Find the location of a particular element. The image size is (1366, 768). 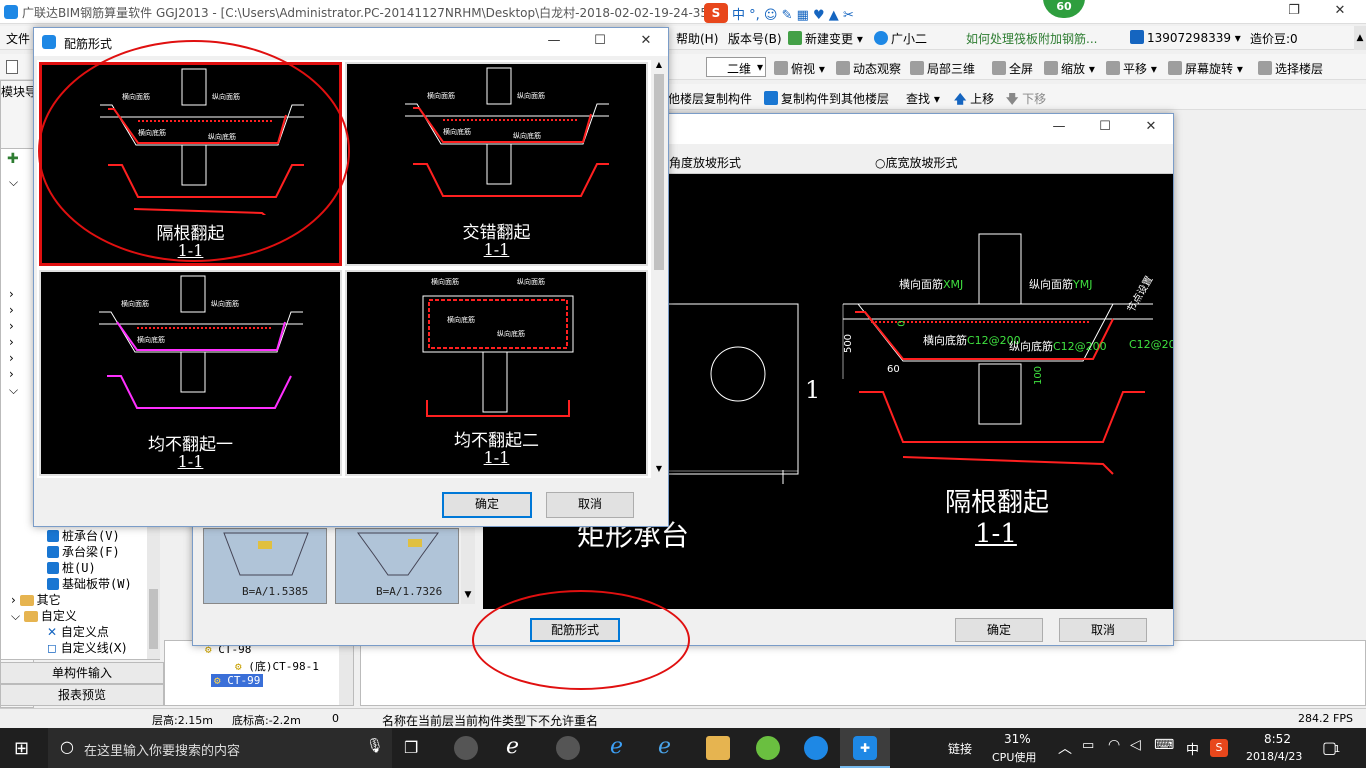

search-box: ○ 在这里输入你要搜索的内容 🎙 is located at coordinates (220, 748).